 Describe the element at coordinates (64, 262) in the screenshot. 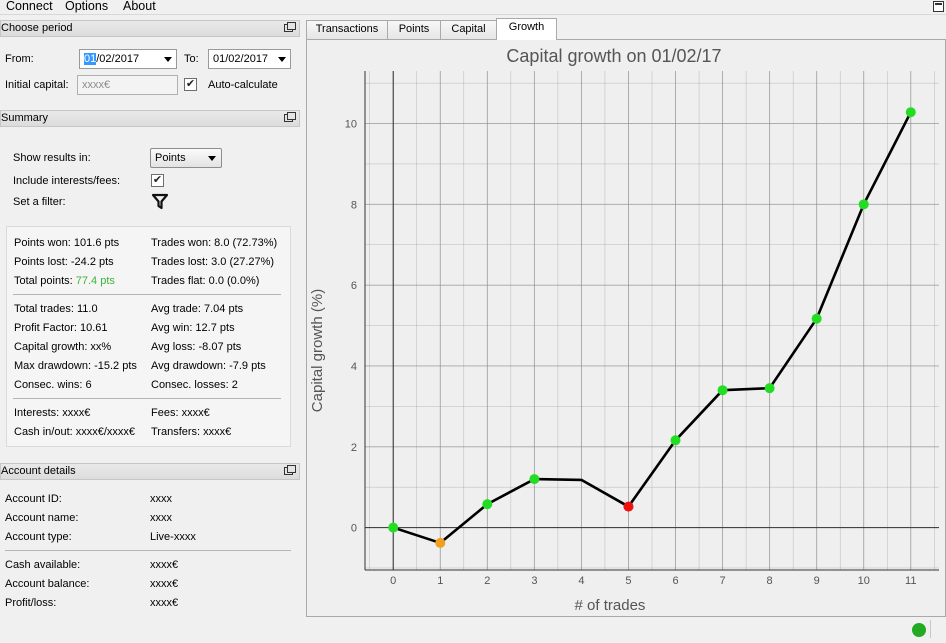

I see `stat-points-lost: Points lost: -24.2 pts` at that location.